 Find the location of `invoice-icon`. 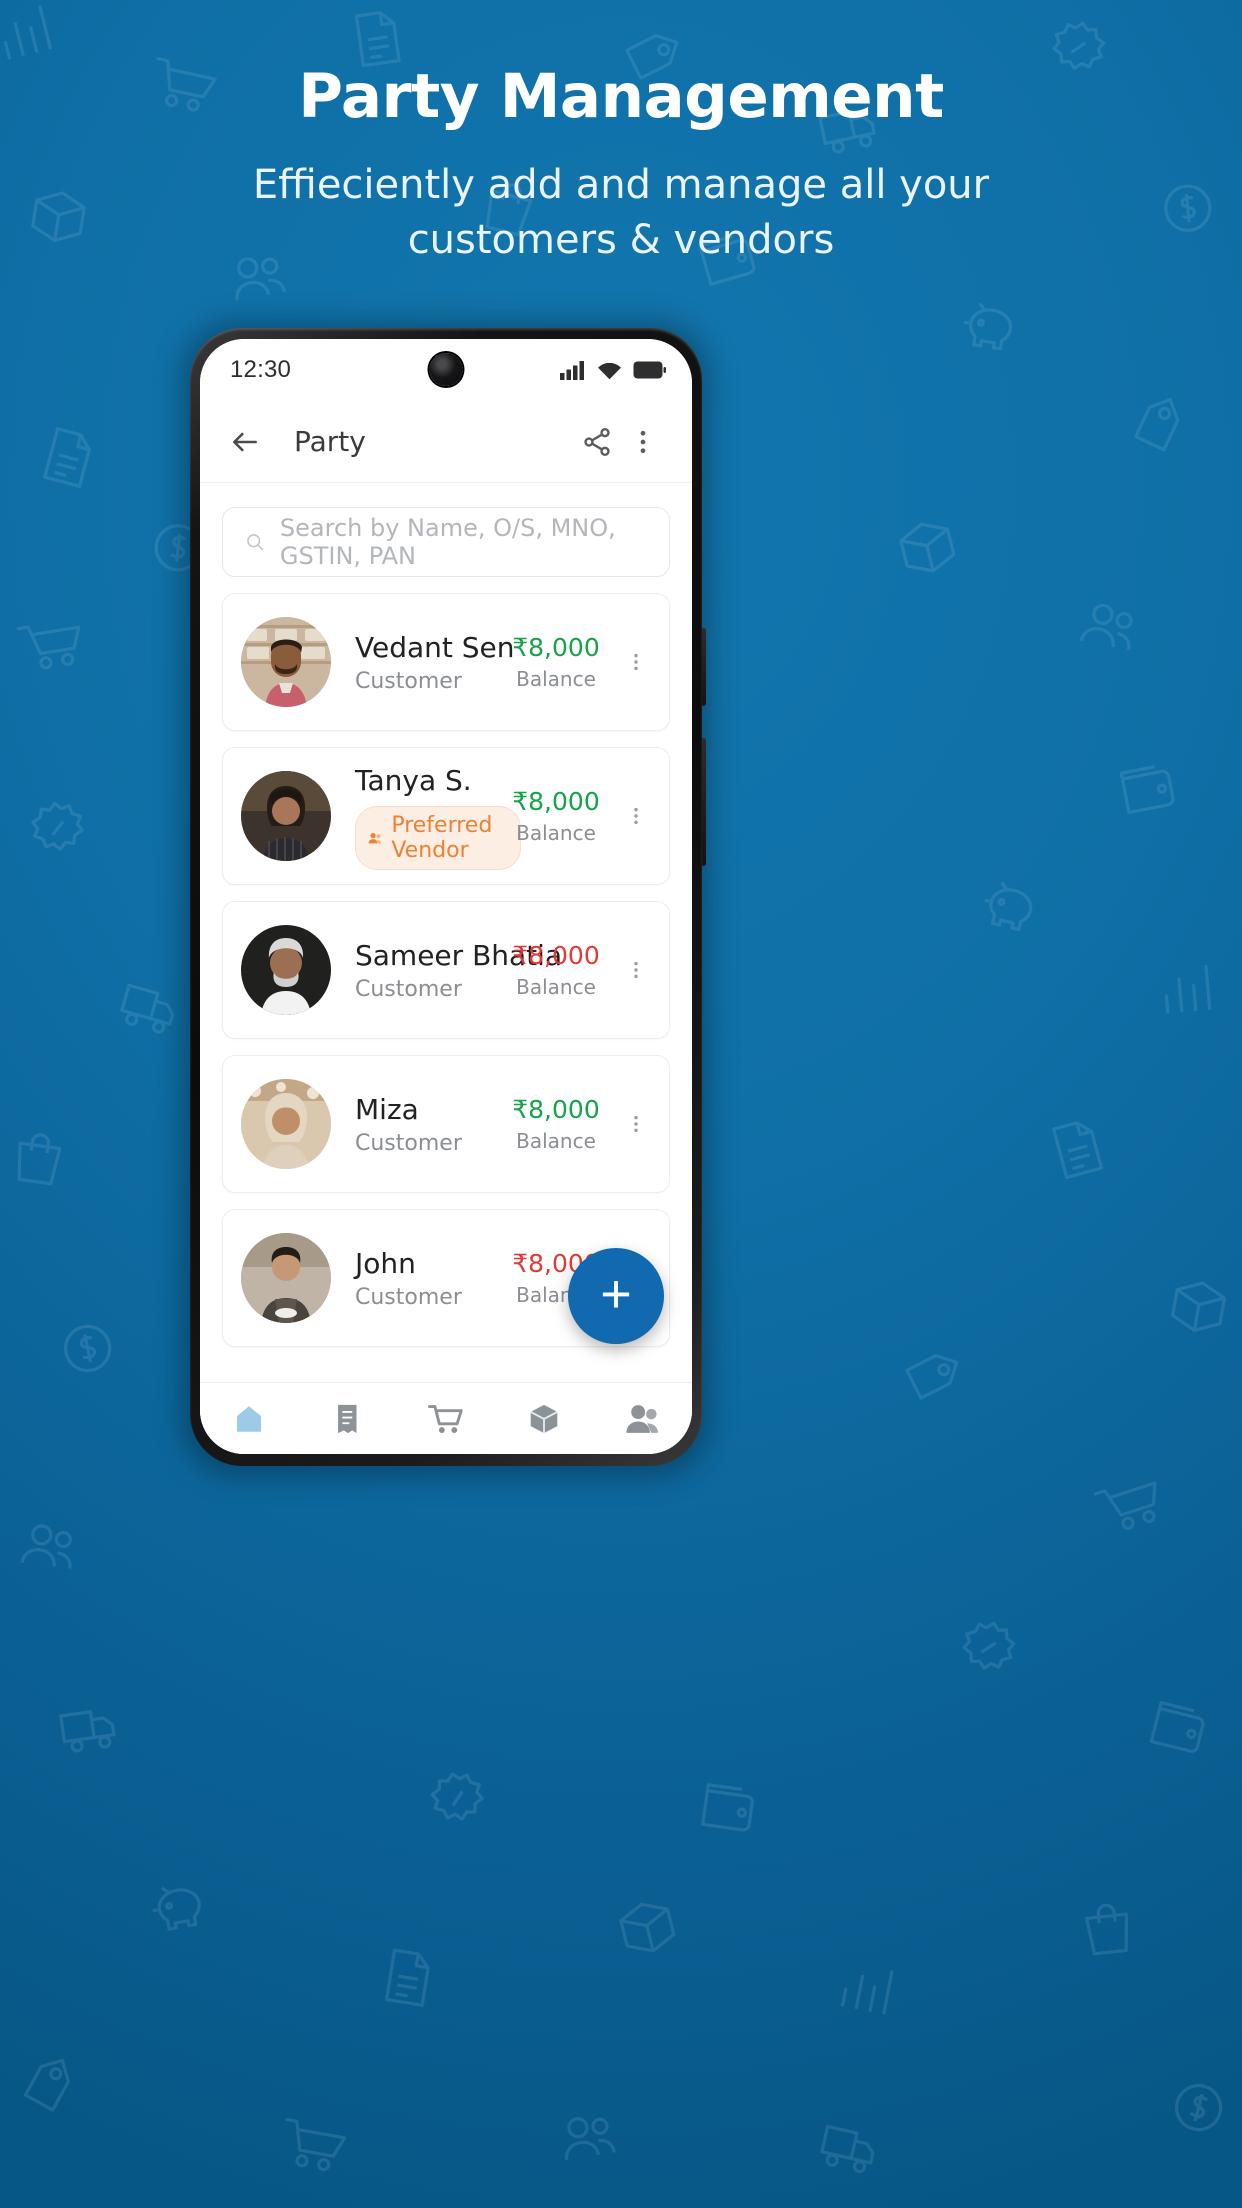

invoice-icon is located at coordinates (347, 1418).